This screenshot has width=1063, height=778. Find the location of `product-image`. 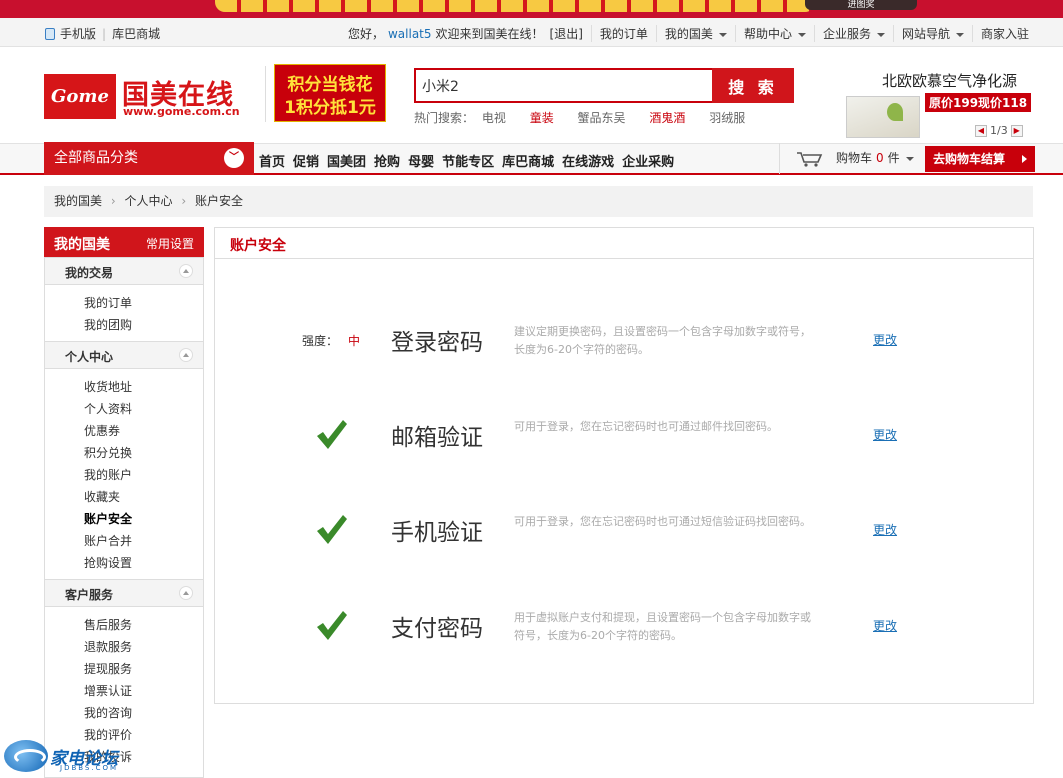

product-image is located at coordinates (883, 117).